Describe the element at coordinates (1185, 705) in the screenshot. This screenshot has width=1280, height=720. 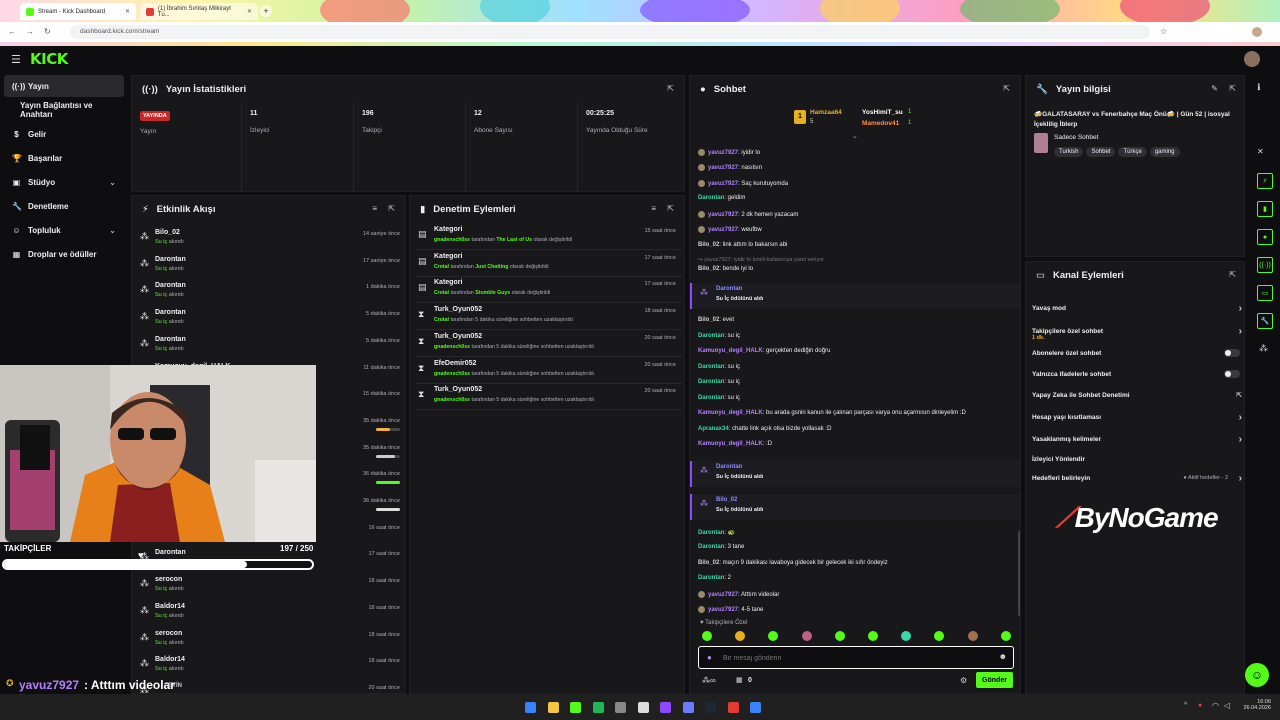
I see `tray-chevron-icon: ^` at that location.